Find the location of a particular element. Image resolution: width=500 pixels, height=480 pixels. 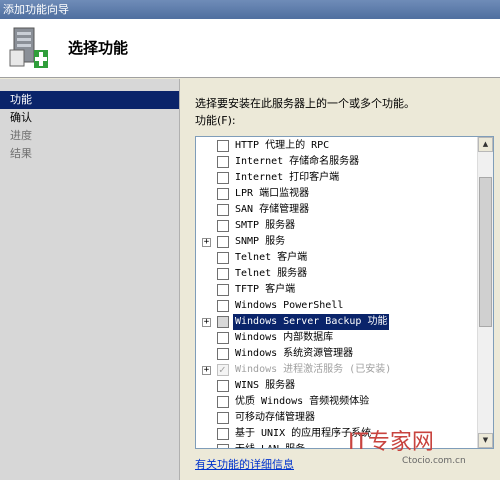

nav-step-features: 功能 is located at coordinates (89, 100).